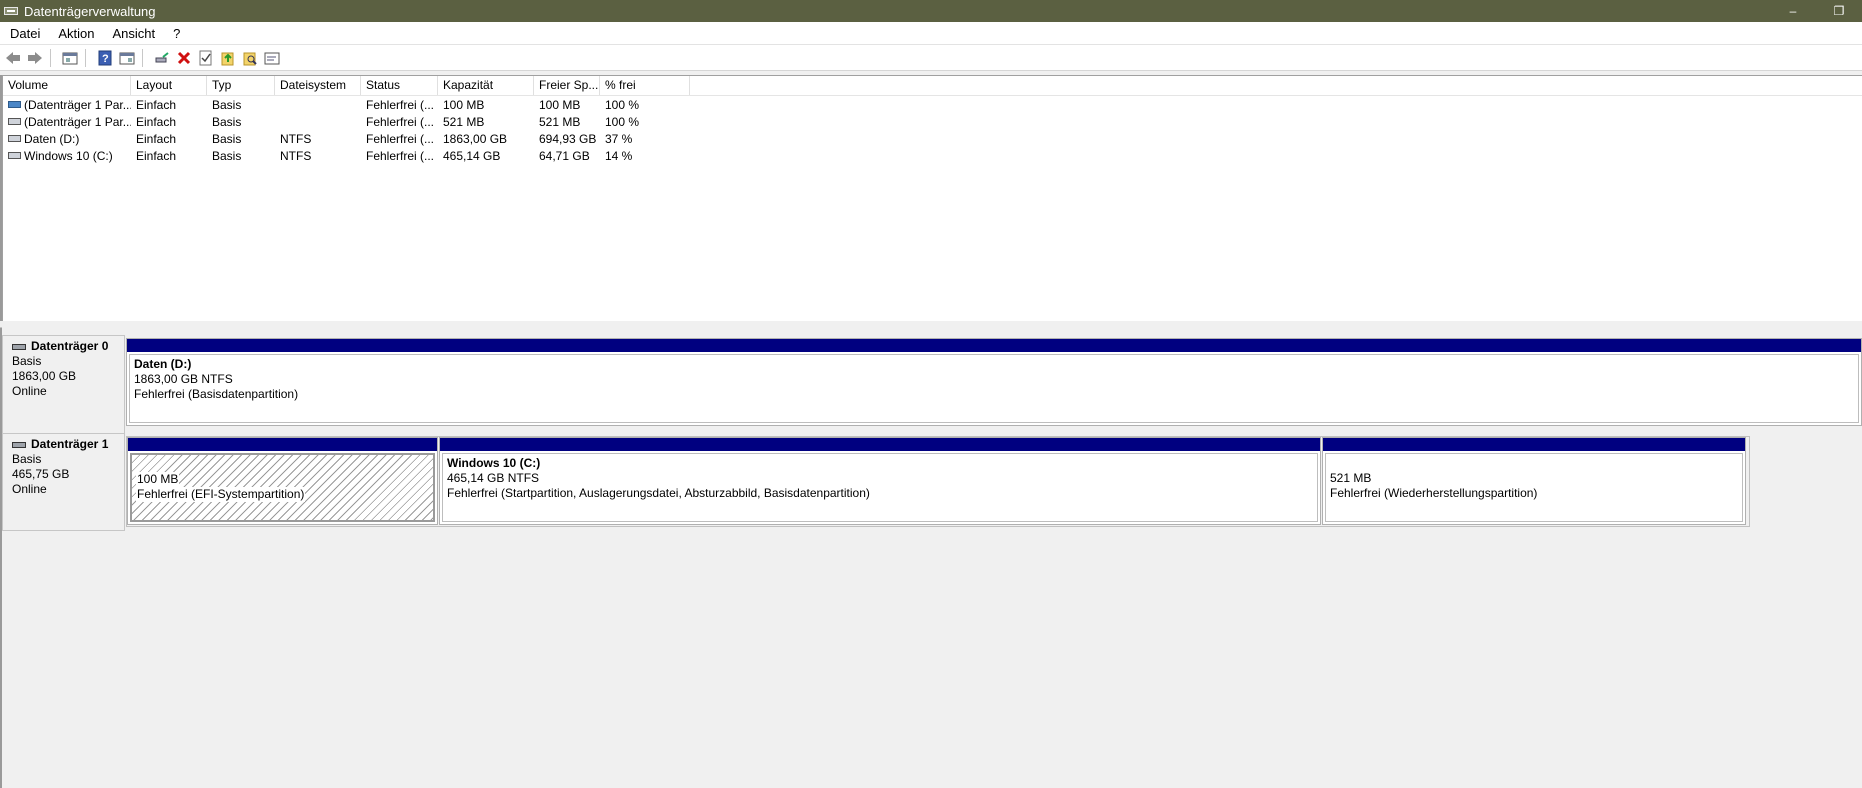  I want to click on delete-icon, so click(184, 58).